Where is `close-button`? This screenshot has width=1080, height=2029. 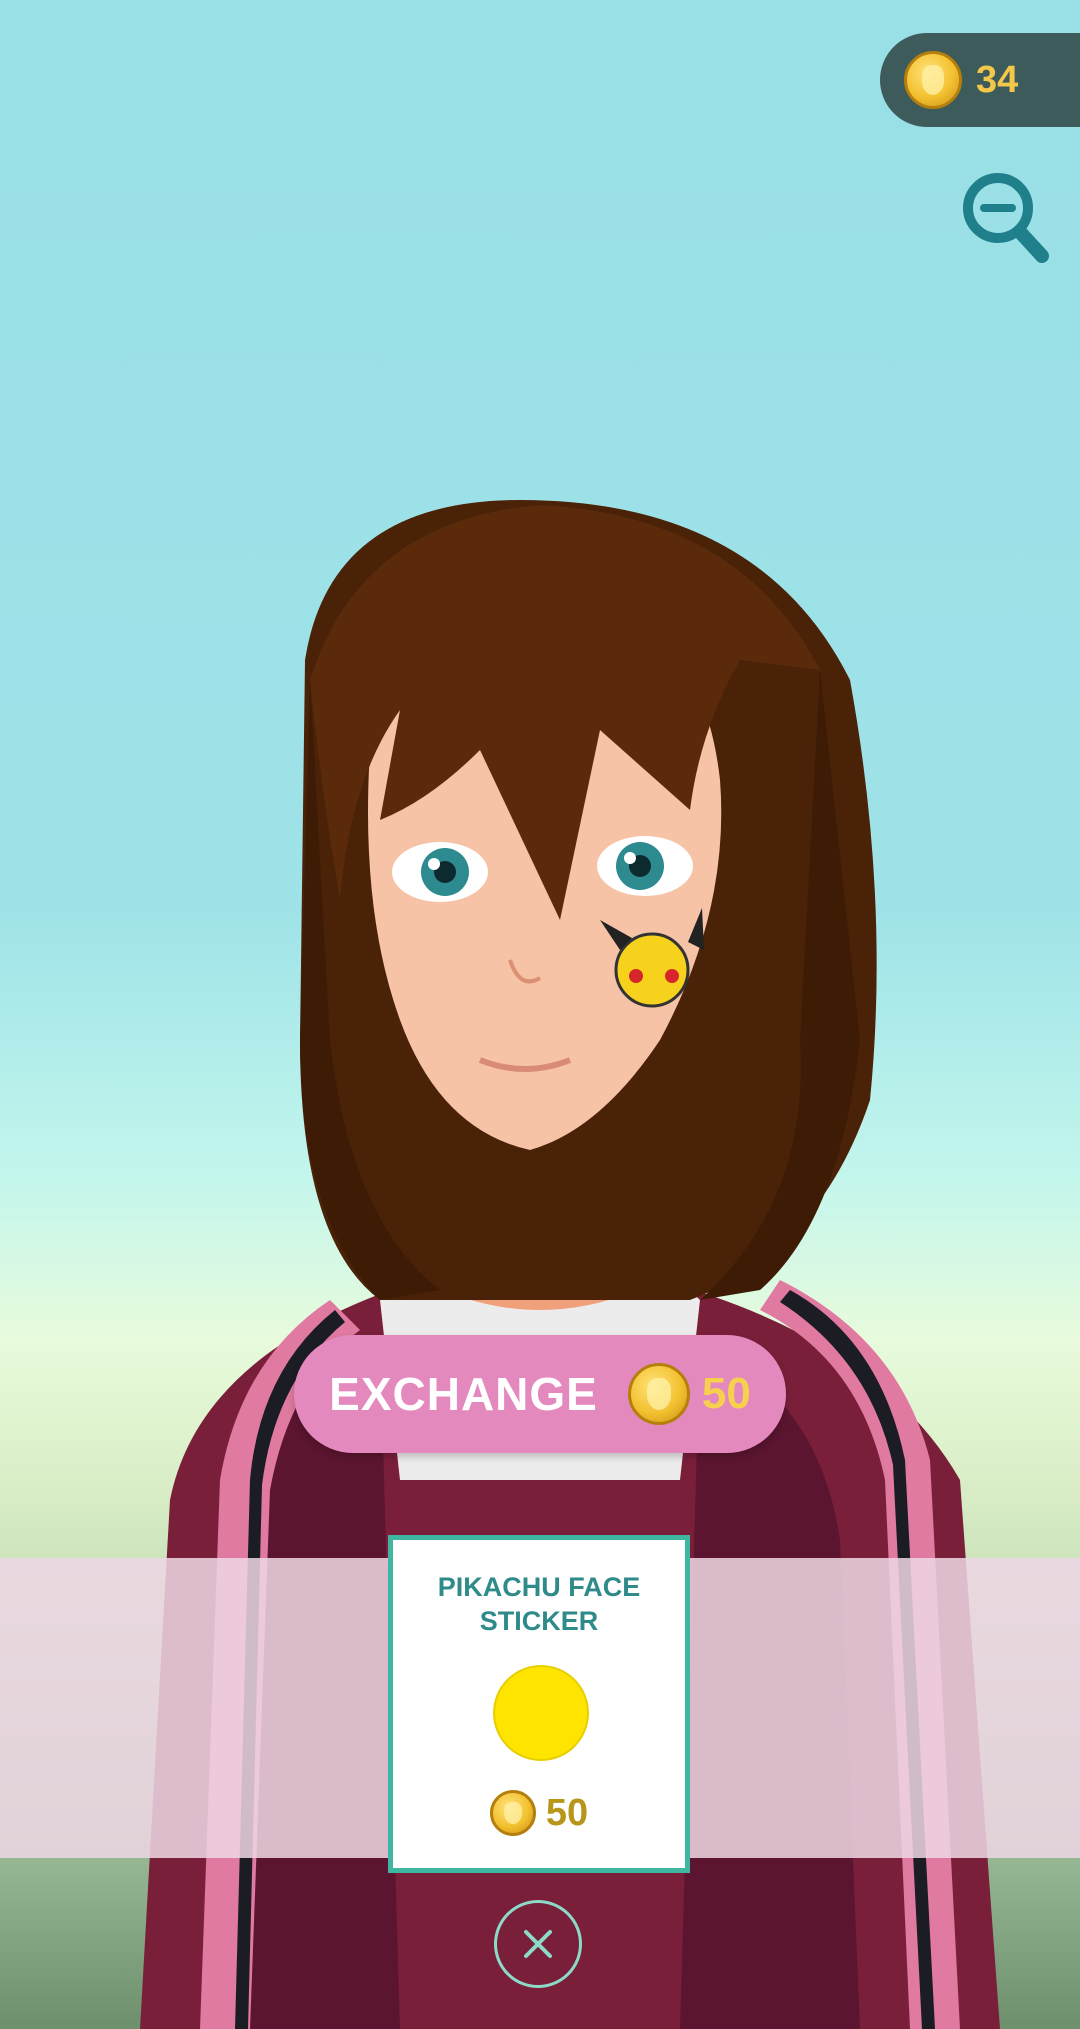
close-button is located at coordinates (538, 1944).